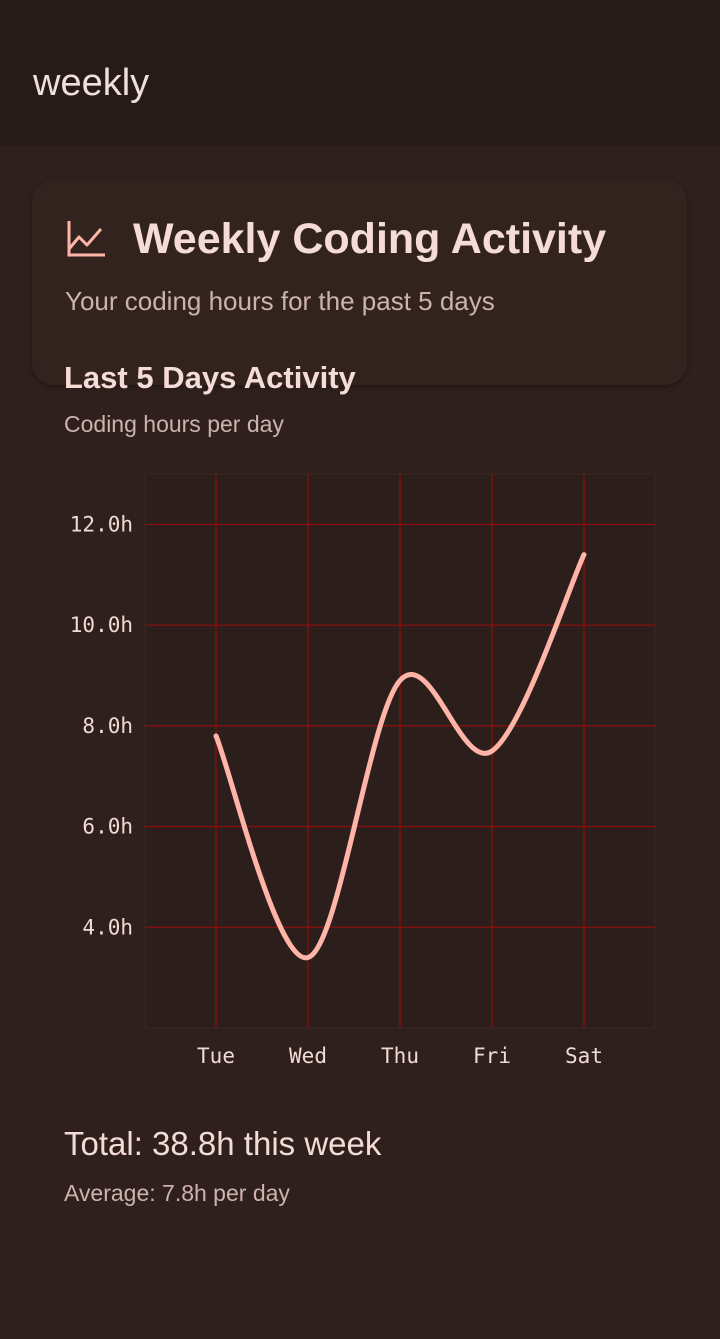 This screenshot has height=1339, width=720. I want to click on x-tick-label: Sat, so click(584, 1056).